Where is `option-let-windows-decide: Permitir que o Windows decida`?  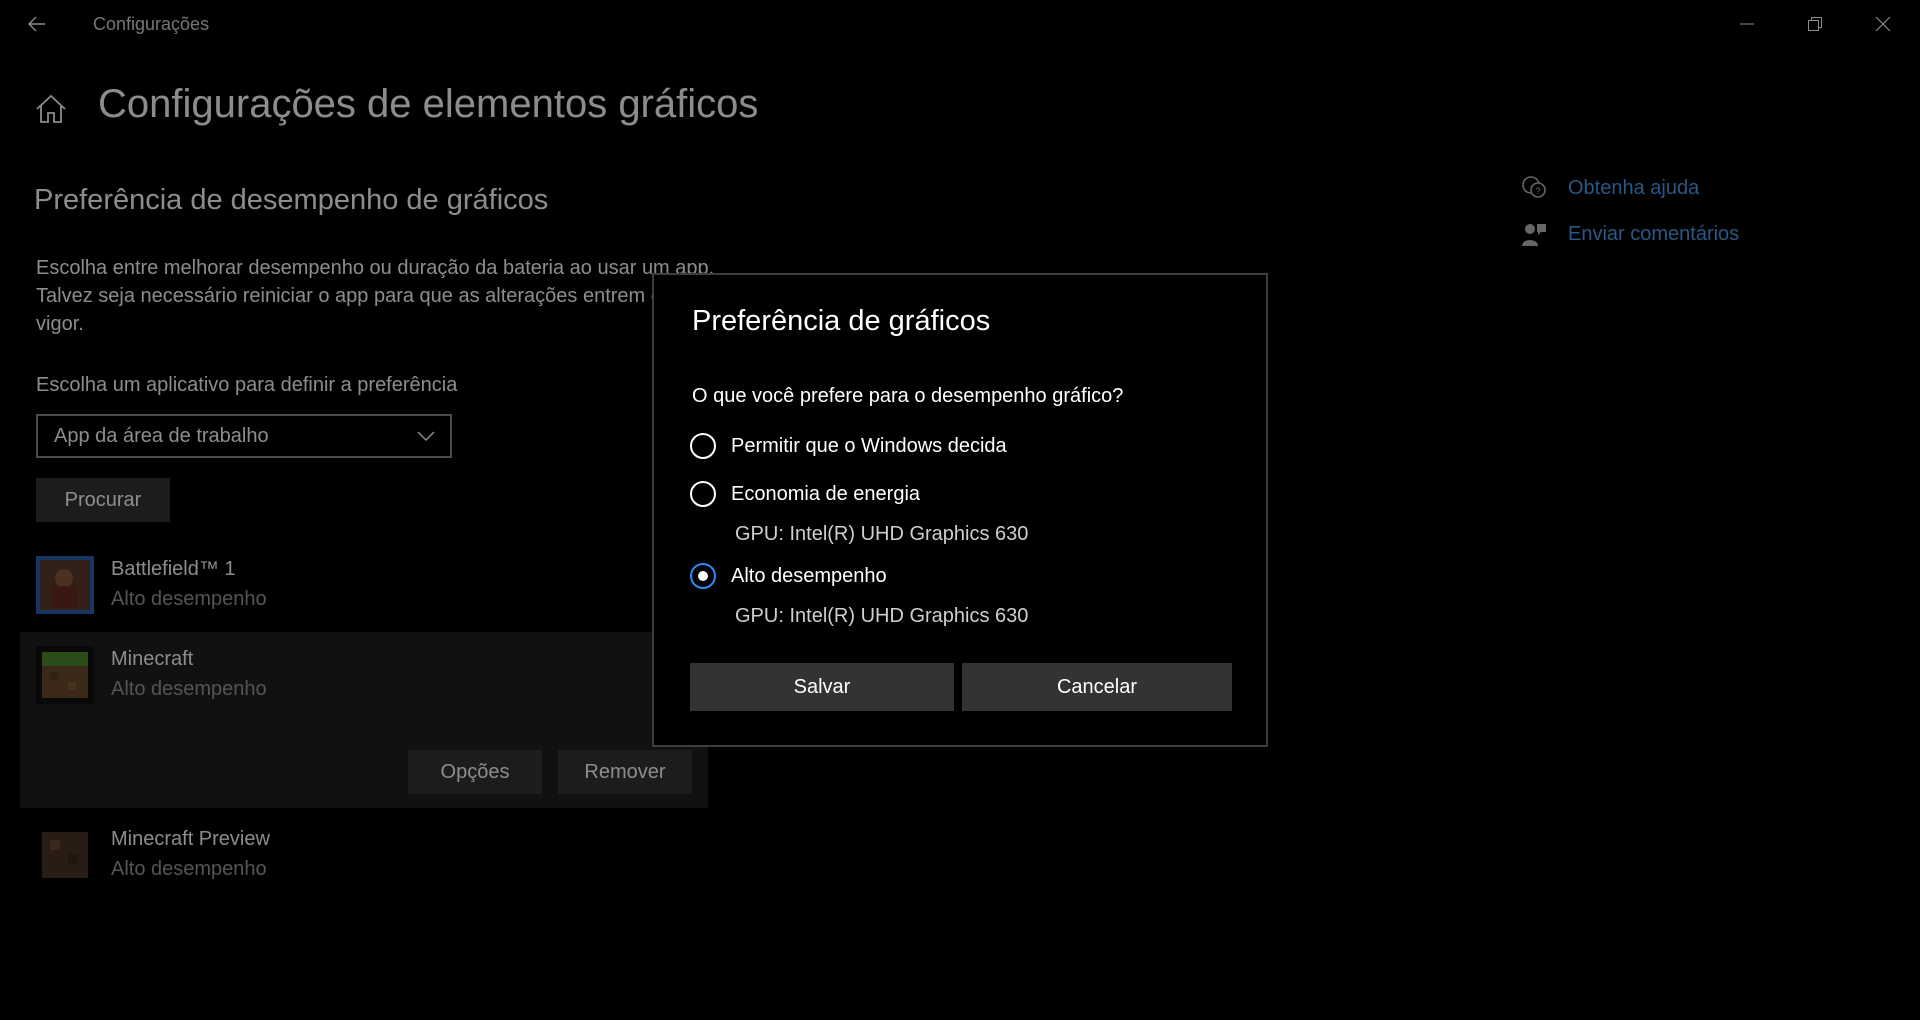
option-let-windows-decide: Permitir que o Windows decida is located at coordinates (848, 446).